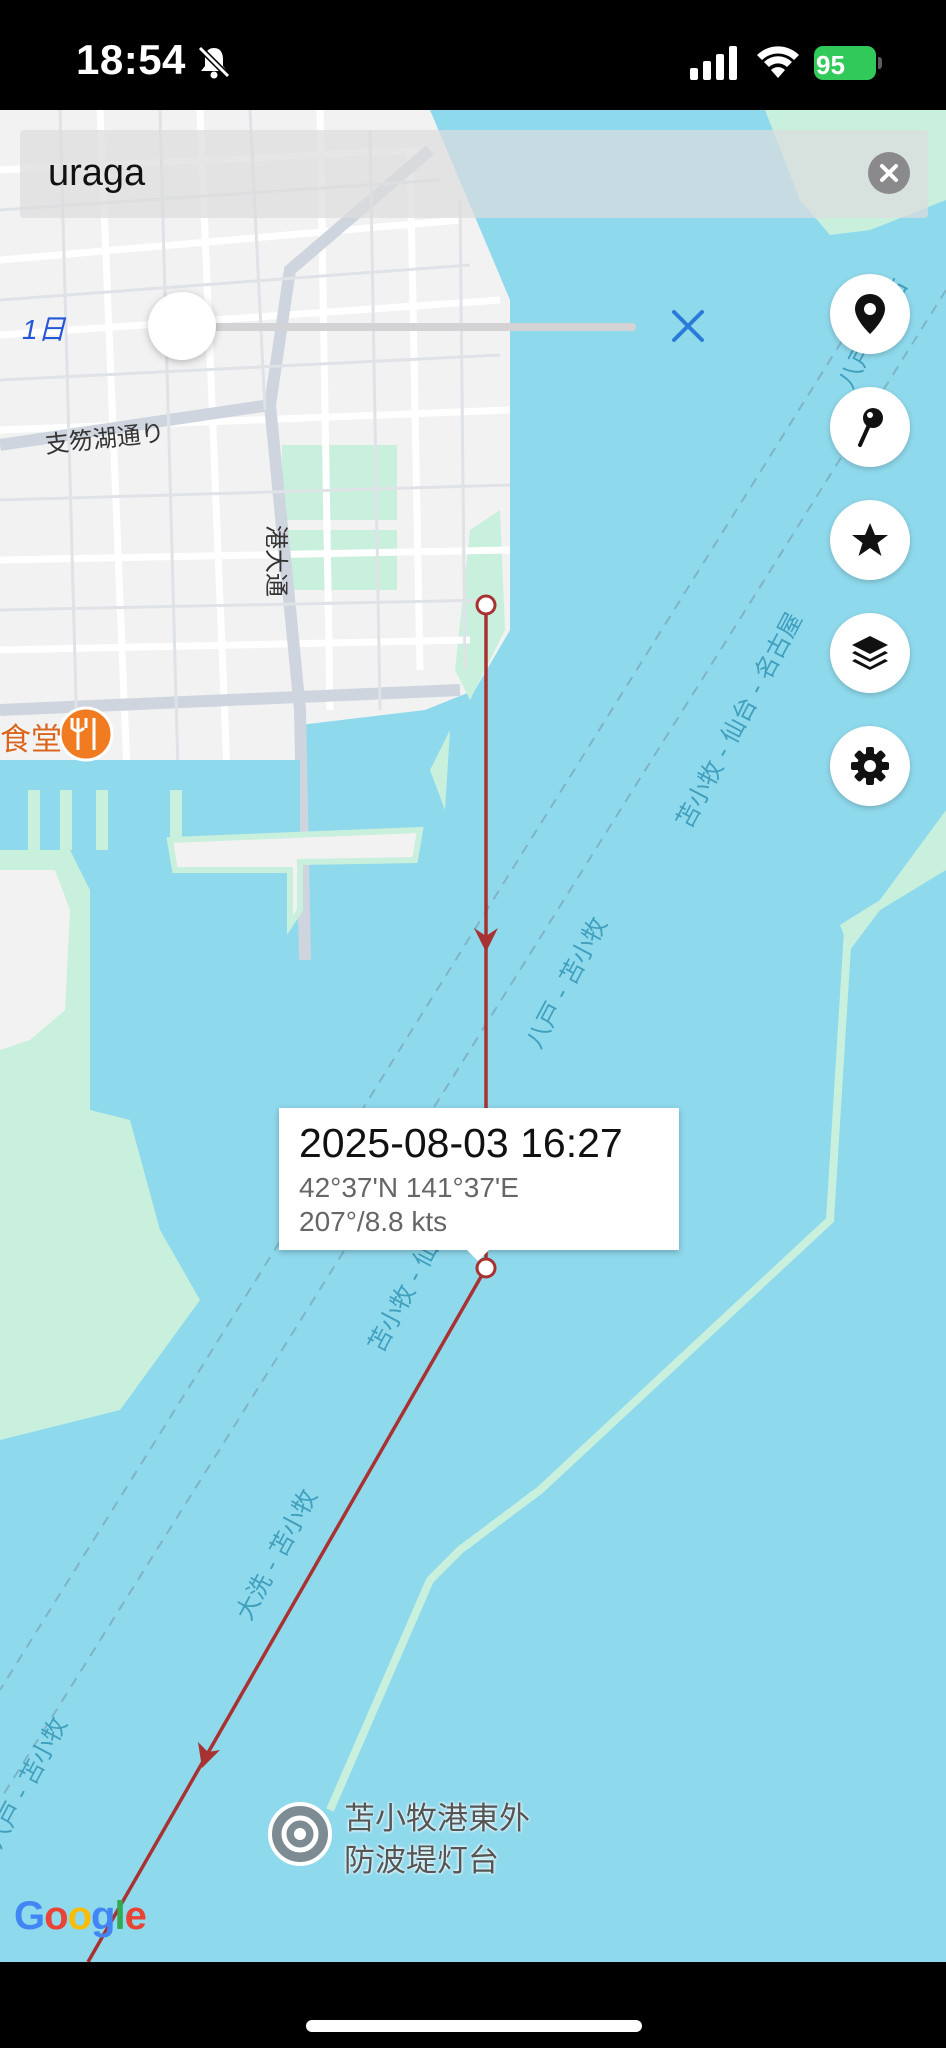 This screenshot has width=946, height=2048. Describe the element at coordinates (461, 1143) in the screenshot. I see `popup-datetime: 2025-08-03 16:27` at that location.